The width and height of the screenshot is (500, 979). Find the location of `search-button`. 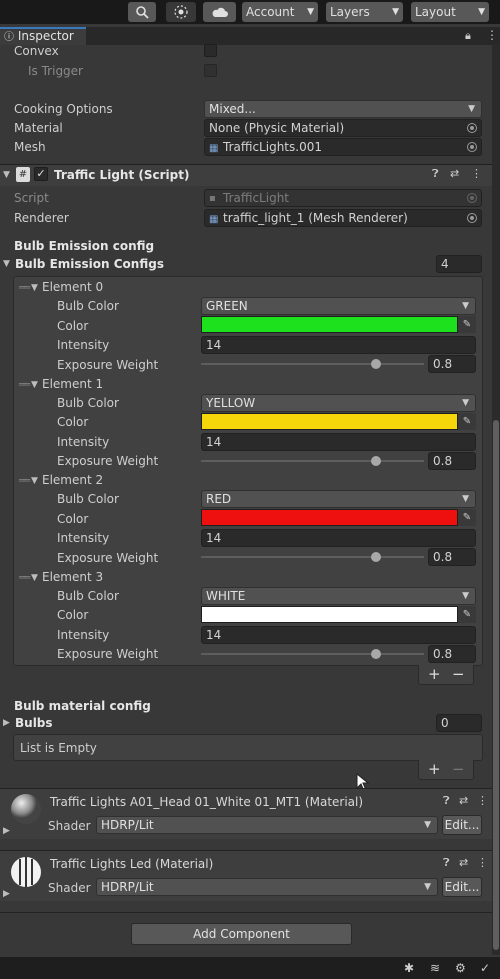

search-button is located at coordinates (142, 12).